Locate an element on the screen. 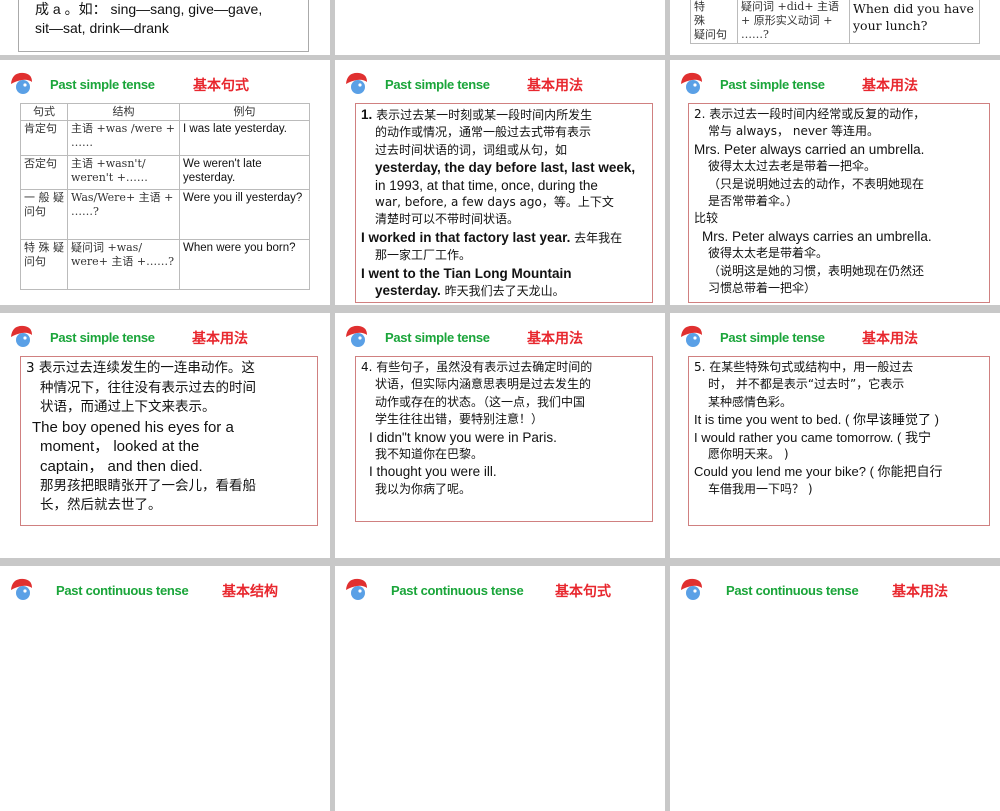 This screenshot has height=811, width=1000. text-line: 过去时间状语的词，词组或从句，如 is located at coordinates (471, 149).